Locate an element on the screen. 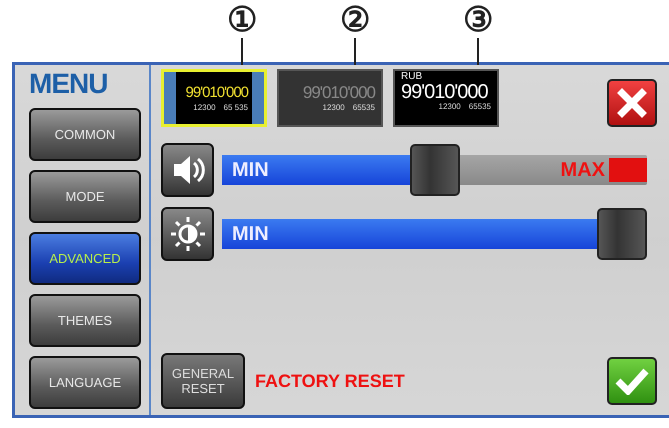  menu-button: MODE is located at coordinates (85, 196).